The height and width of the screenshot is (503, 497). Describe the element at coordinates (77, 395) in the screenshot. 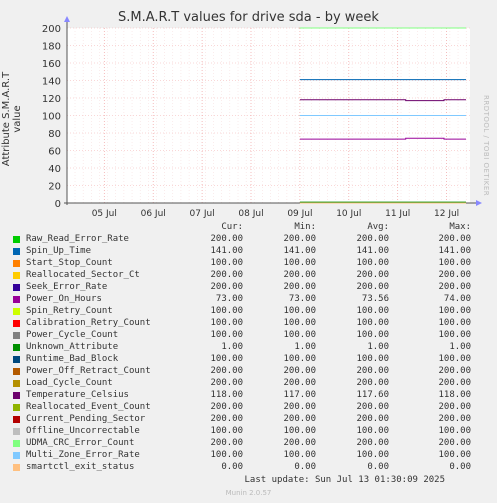

I see `legend-label: Temperature_Celsius` at that location.